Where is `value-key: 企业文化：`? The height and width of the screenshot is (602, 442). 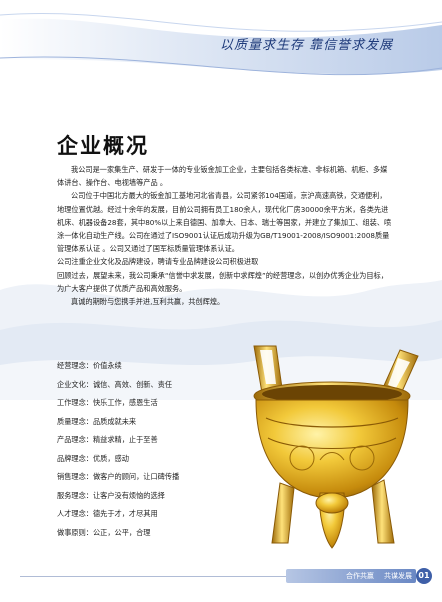 value-key: 企业文化： is located at coordinates (75, 384).